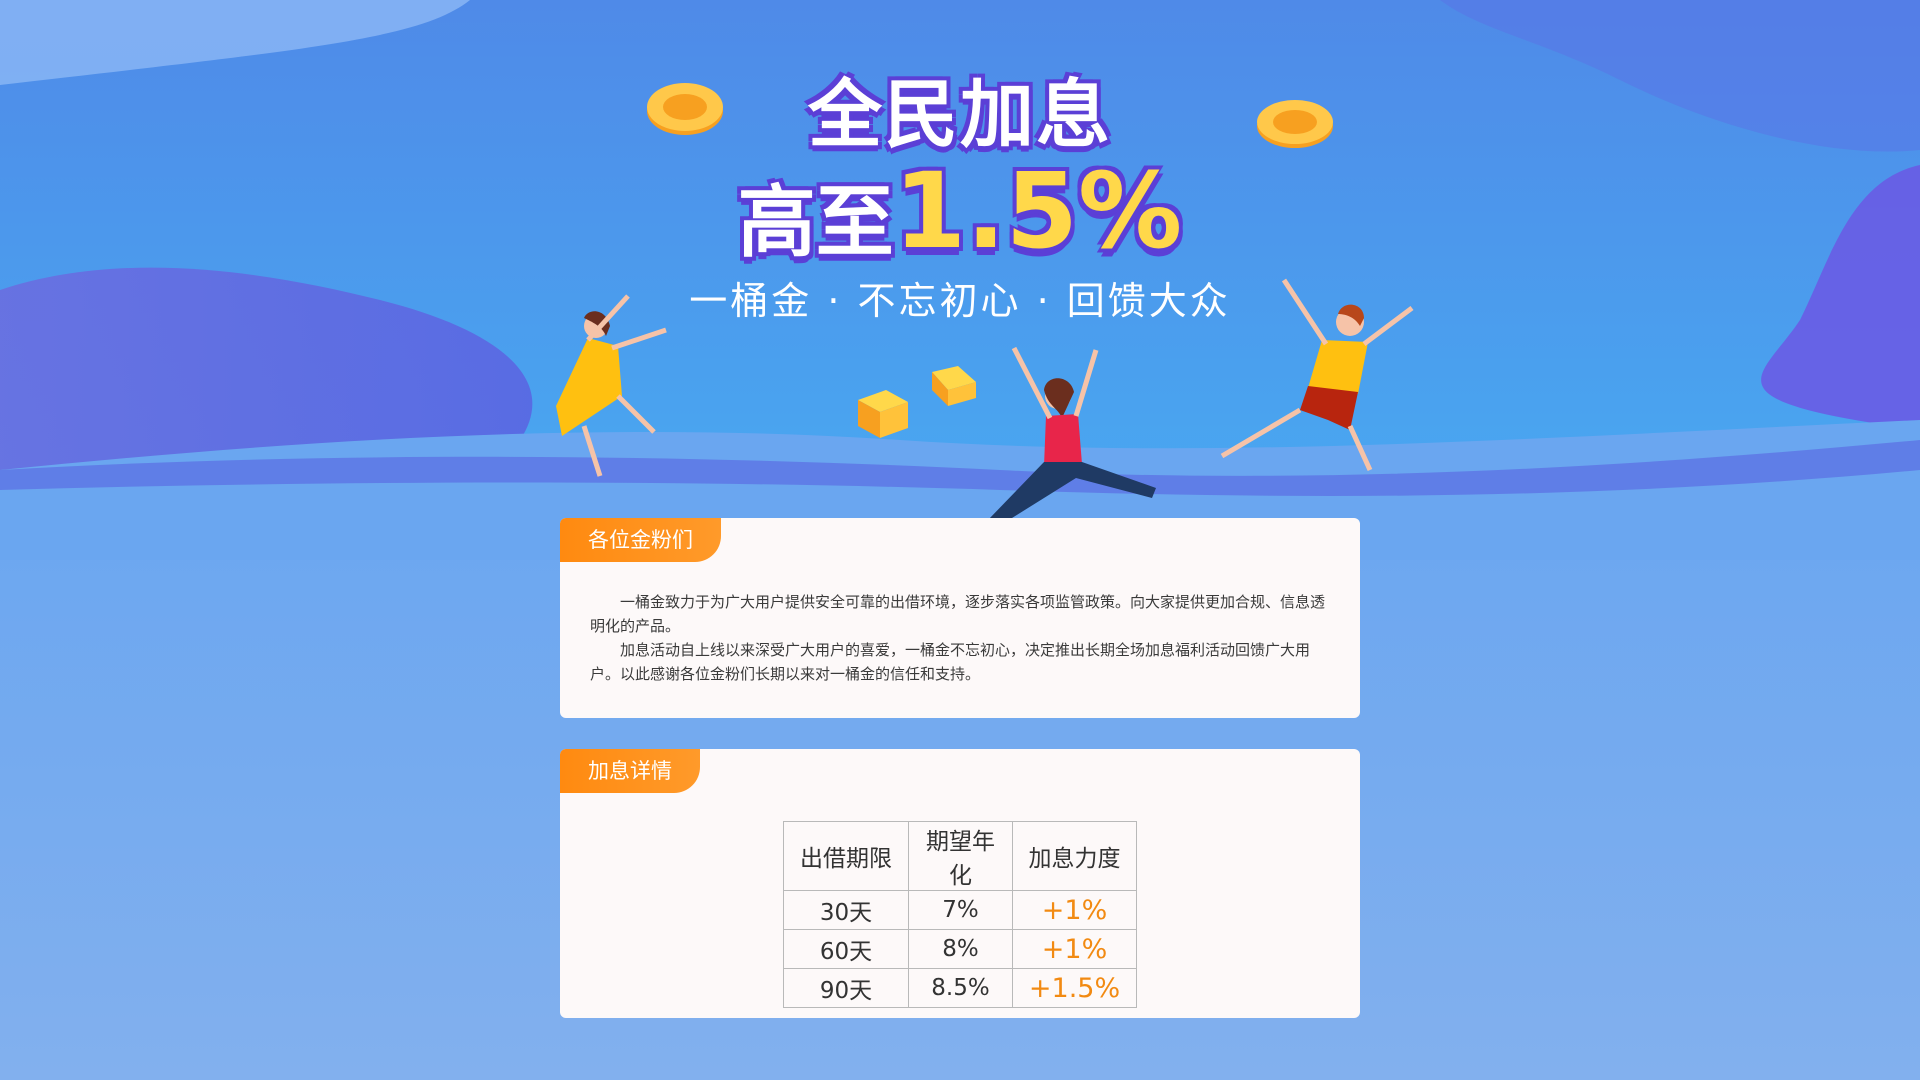 The width and height of the screenshot is (1920, 1080). What do you see at coordinates (1074, 988) in the screenshot?
I see `bonus-cell: +1.5%` at bounding box center [1074, 988].